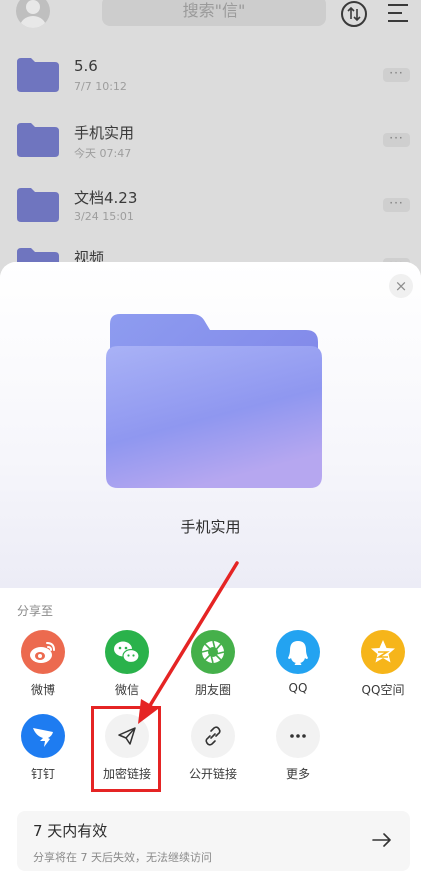 This screenshot has height=881, width=421. I want to click on weibo-icon, so click(43, 652).